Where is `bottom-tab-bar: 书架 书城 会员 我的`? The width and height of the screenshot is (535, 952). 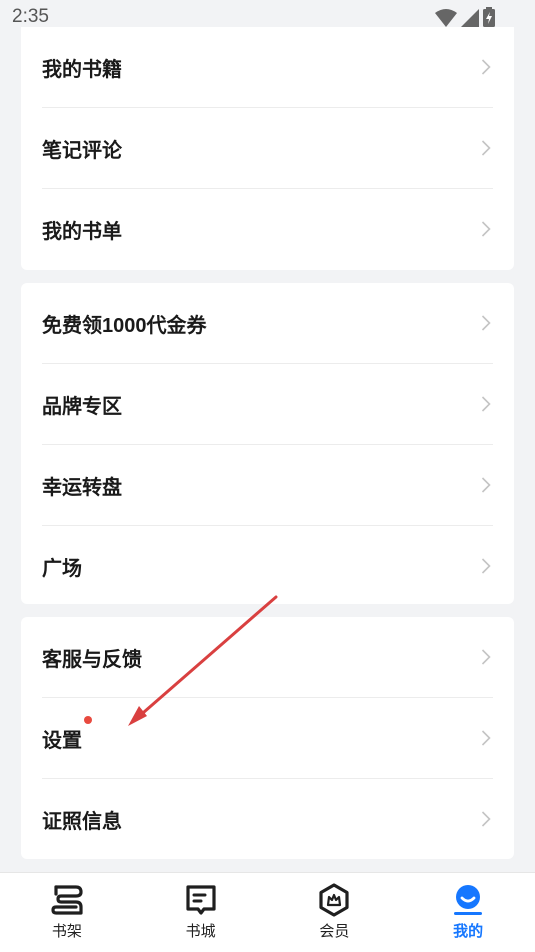 bottom-tab-bar: 书架 书城 会员 我的 is located at coordinates (267, 912).